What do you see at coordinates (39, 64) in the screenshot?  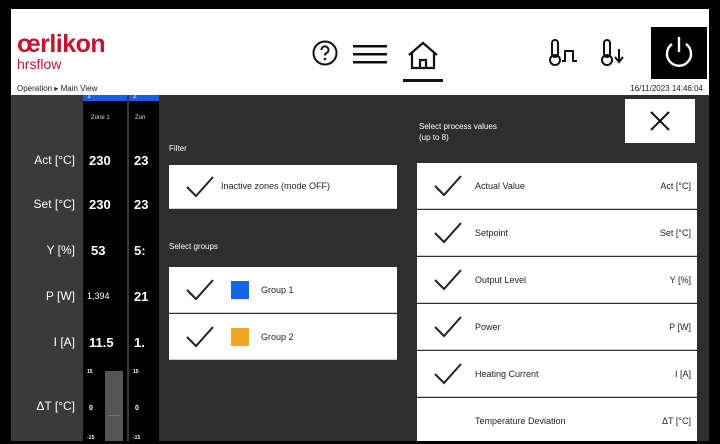 I see `logo-subtitle: hrsflow` at bounding box center [39, 64].